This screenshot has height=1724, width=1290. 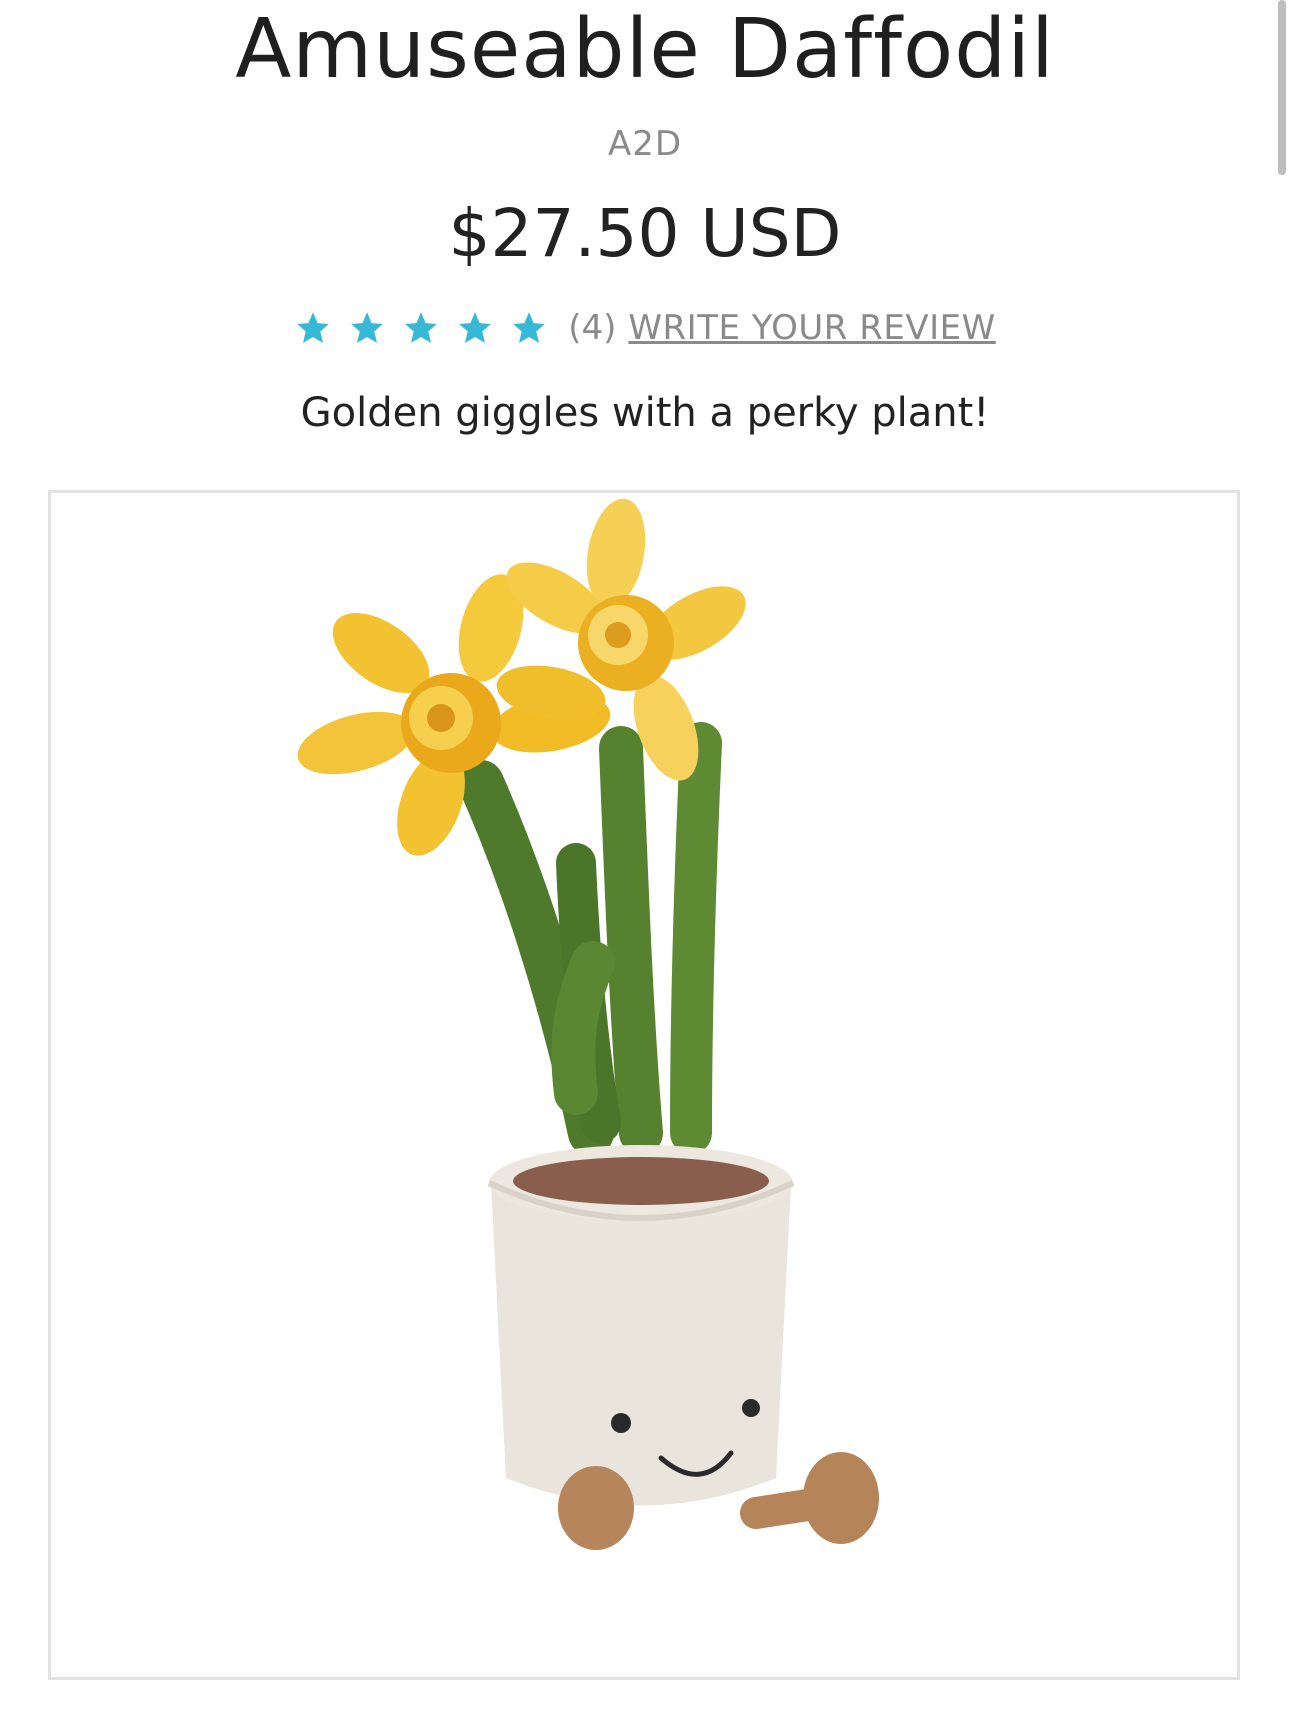 I want to click on plant-pot, so click(x=641, y=1325).